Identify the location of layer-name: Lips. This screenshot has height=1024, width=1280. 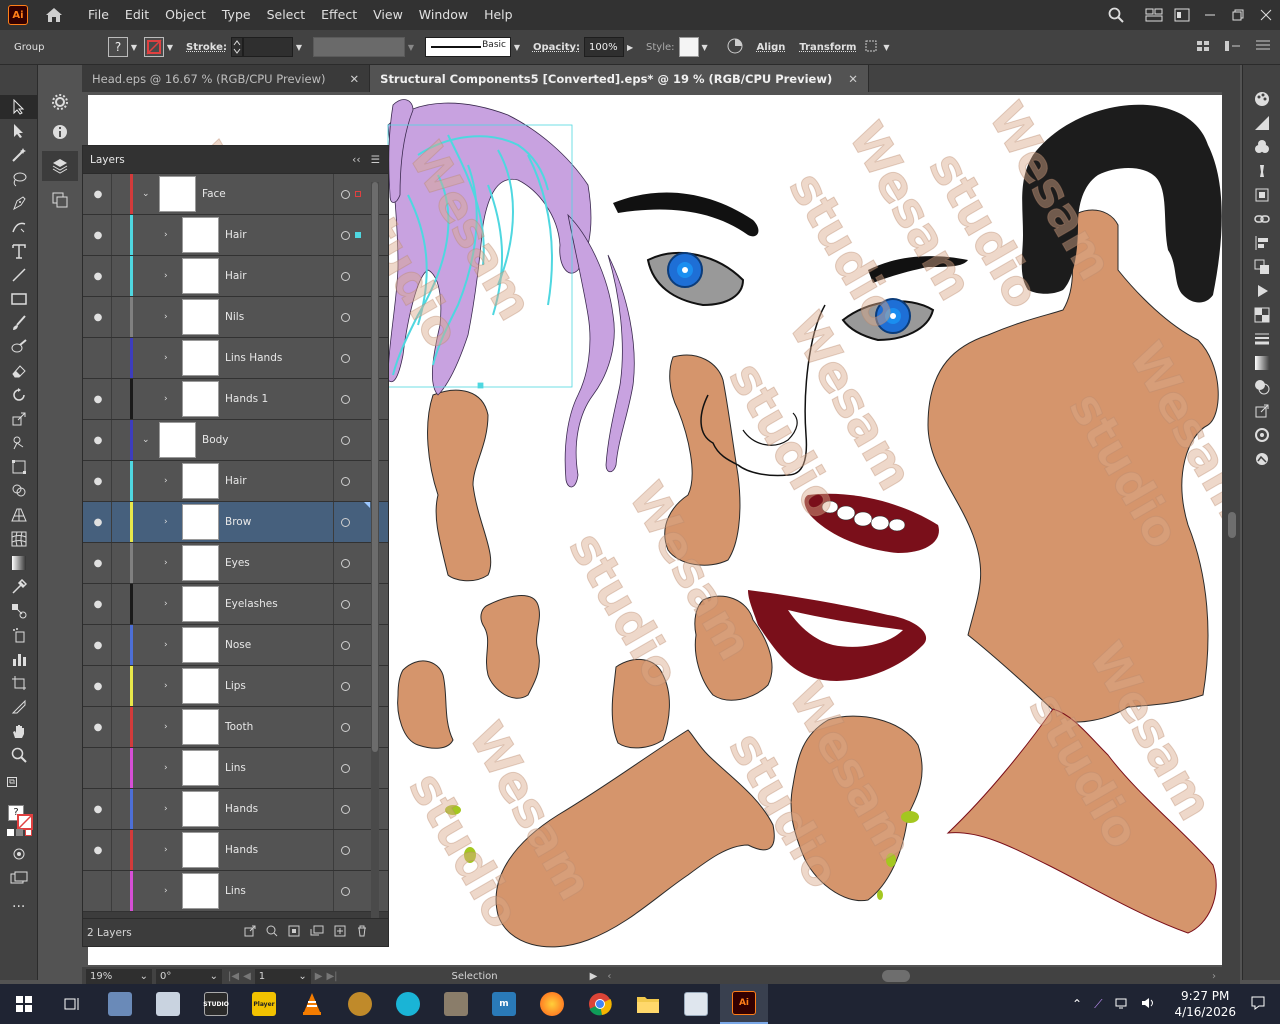
(235, 686).